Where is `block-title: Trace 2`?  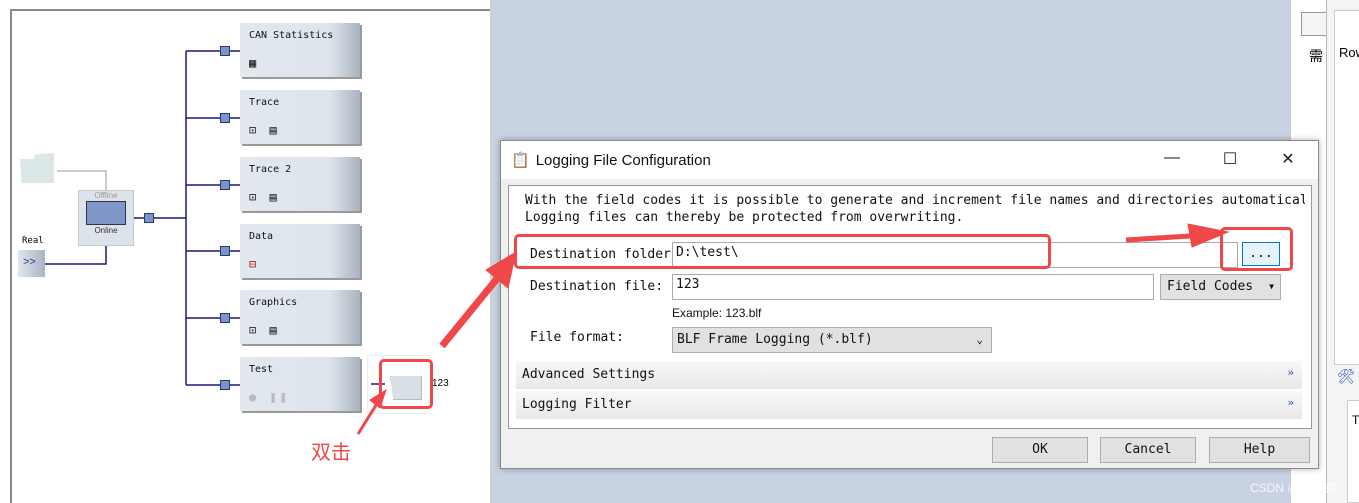
block-title: Trace 2 is located at coordinates (270, 169).